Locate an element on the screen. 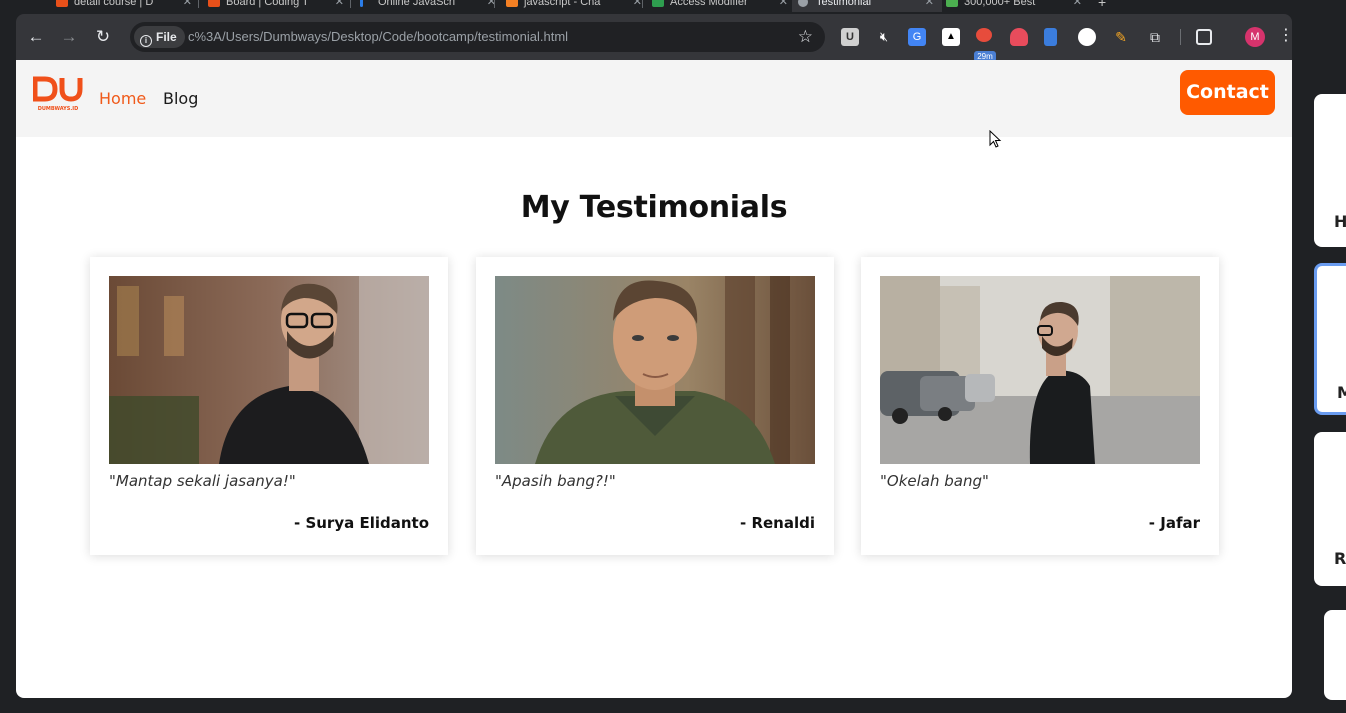 The height and width of the screenshot is (713, 1346). dumbways-logo: DUMBWAYS.ID is located at coordinates (58, 94).